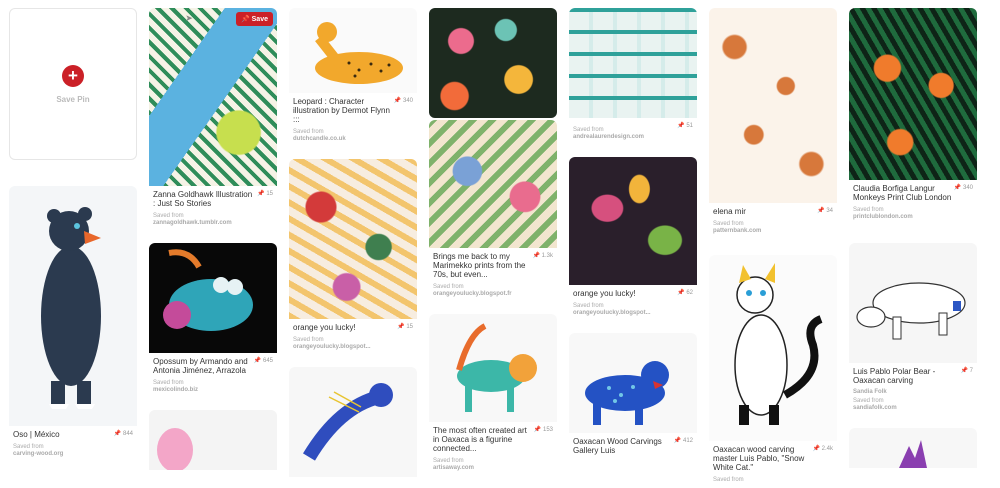  I want to click on plus-icon: +, so click(73, 75).